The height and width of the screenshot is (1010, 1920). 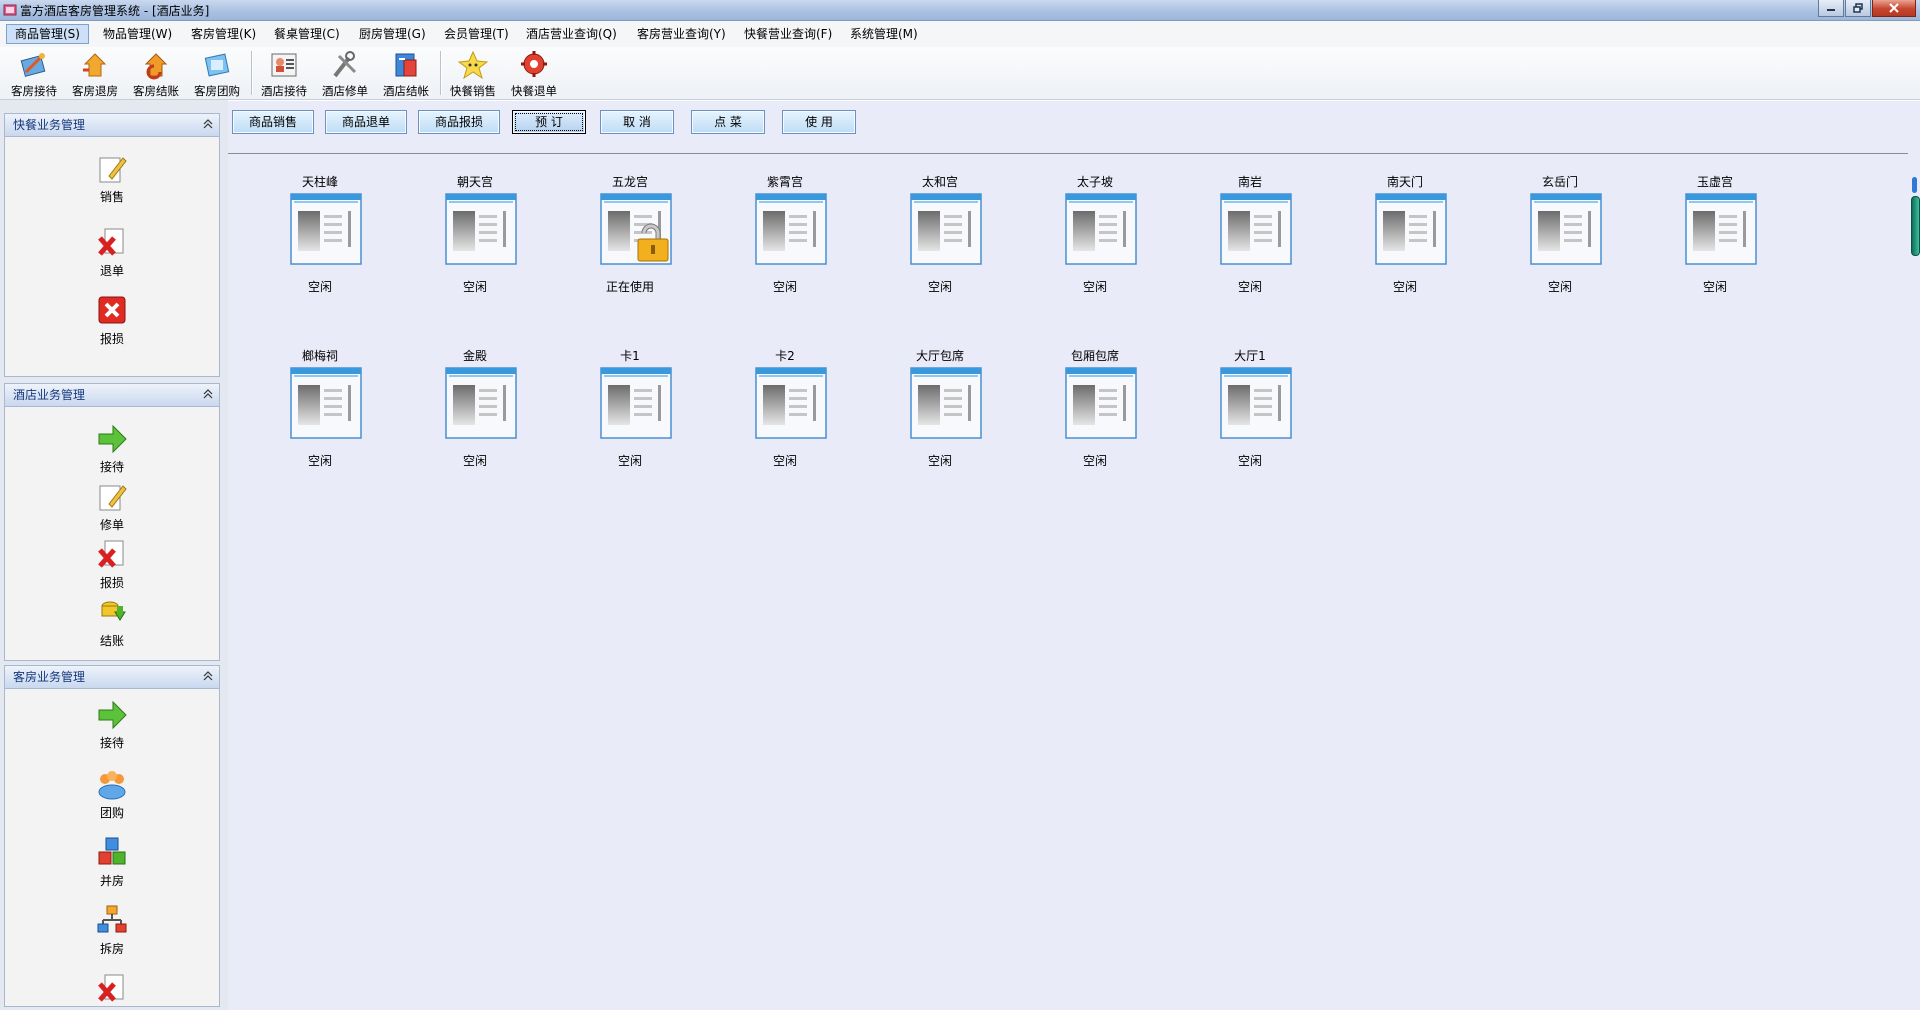 I want to click on toolbar-room-checkout: 客房退房, so click(x=95, y=73).